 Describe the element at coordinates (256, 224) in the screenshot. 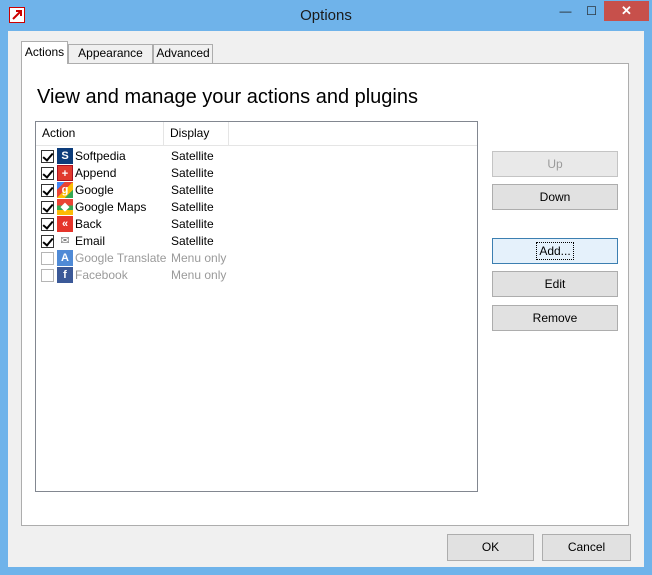

I see `list-item: « Back Satellite` at that location.